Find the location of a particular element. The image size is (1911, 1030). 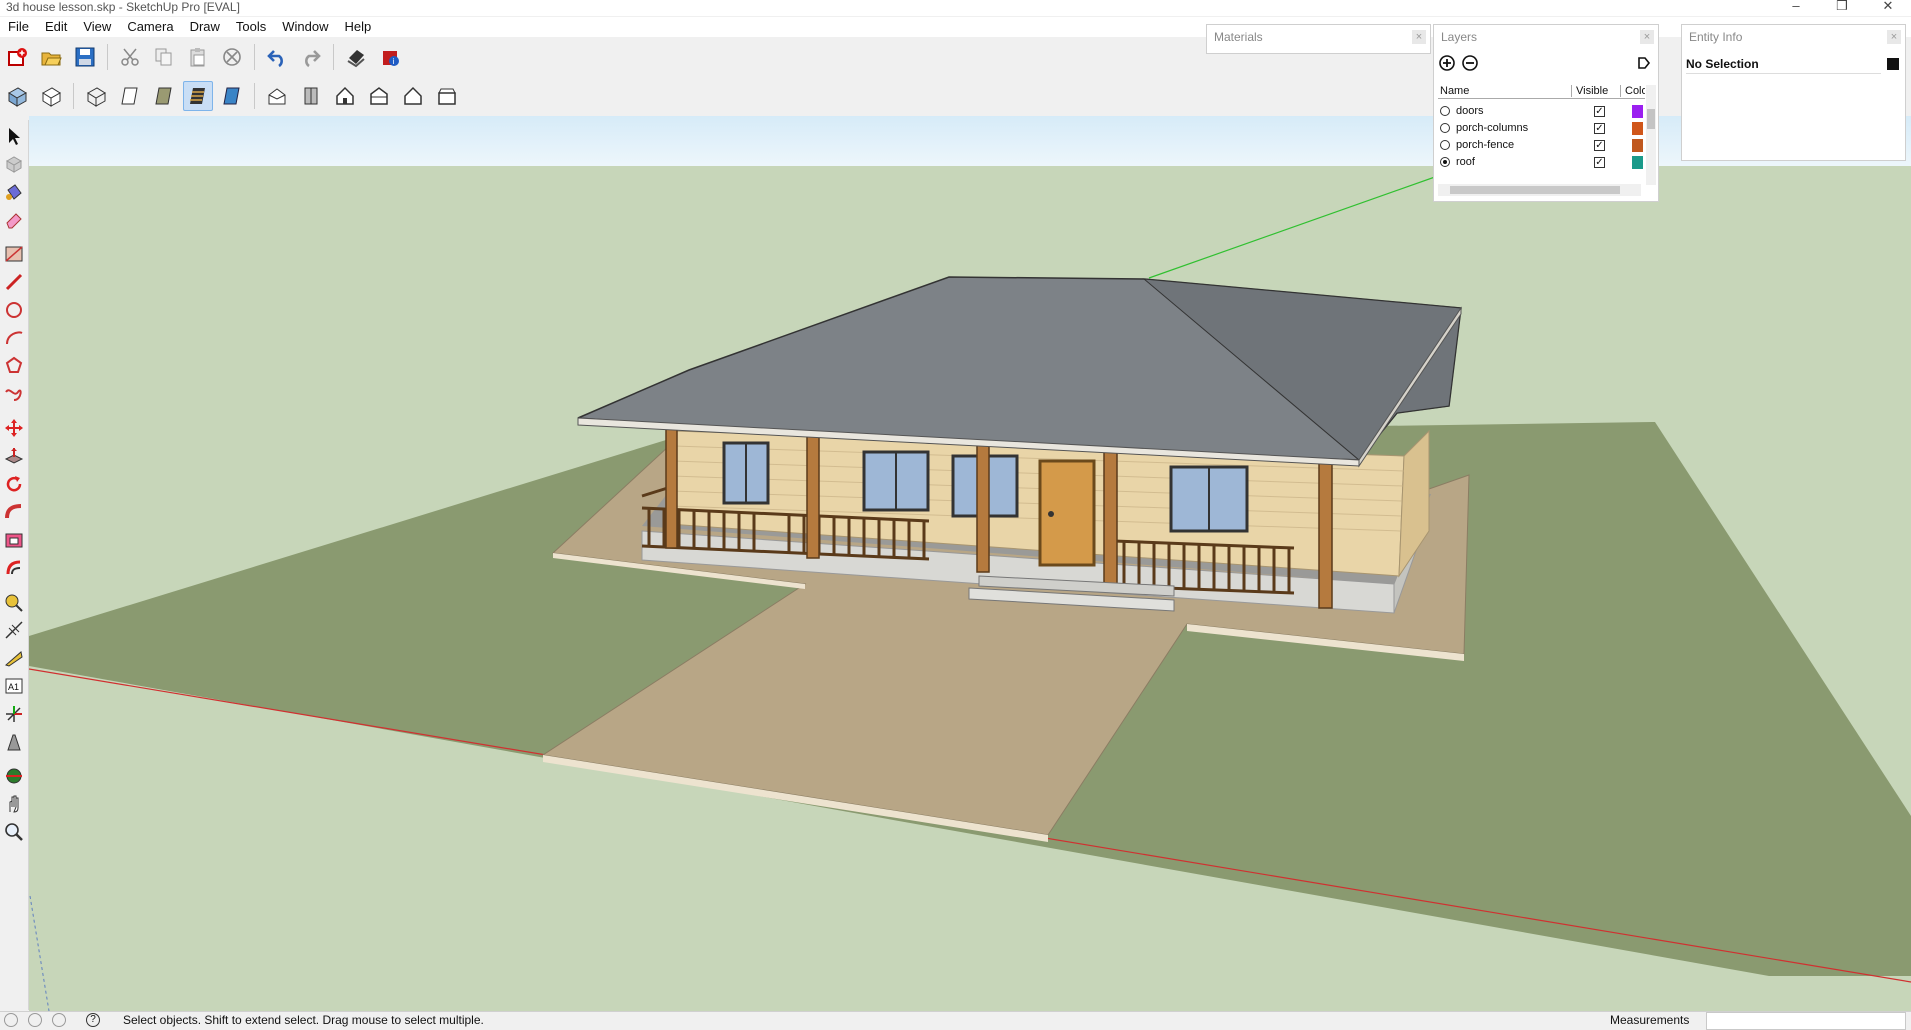

hscroll-thumb is located at coordinates (1535, 190).